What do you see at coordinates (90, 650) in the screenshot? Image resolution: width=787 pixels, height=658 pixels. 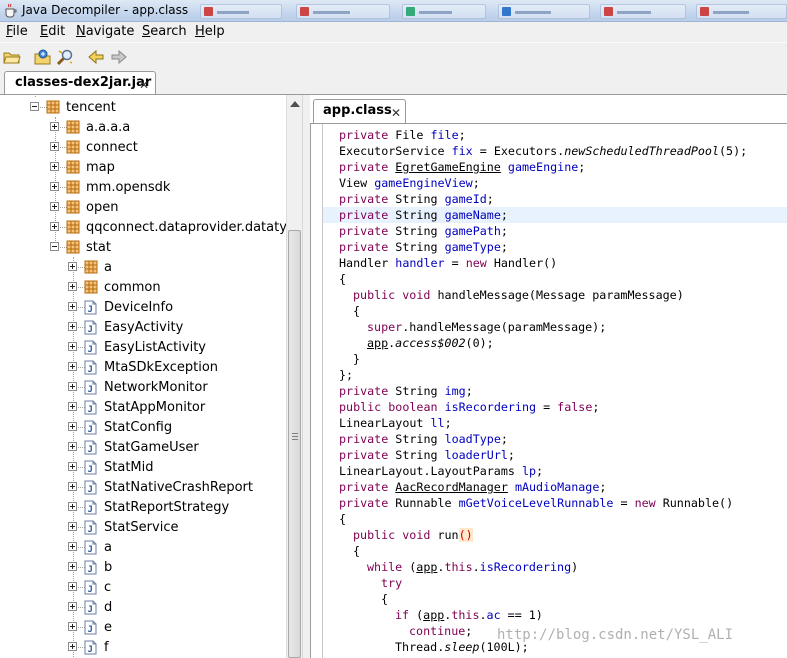 I see `svg-text: J` at bounding box center [90, 650].